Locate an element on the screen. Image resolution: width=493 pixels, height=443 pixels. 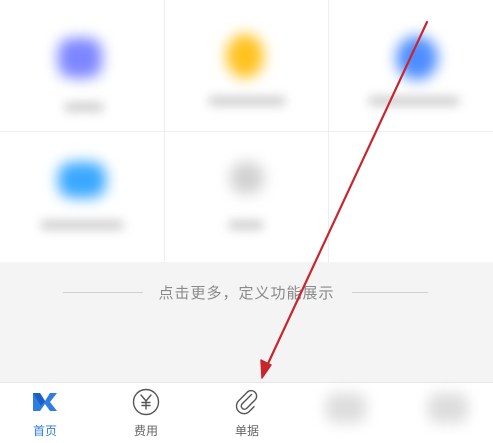
grid-divider is located at coordinates (246, 131).